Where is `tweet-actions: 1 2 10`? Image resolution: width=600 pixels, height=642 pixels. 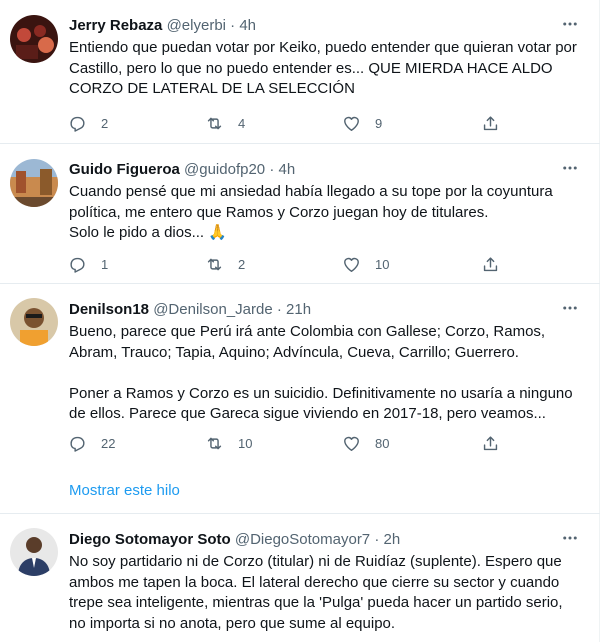
tweet-actions: 1 2 10 is located at coordinates (290, 264).